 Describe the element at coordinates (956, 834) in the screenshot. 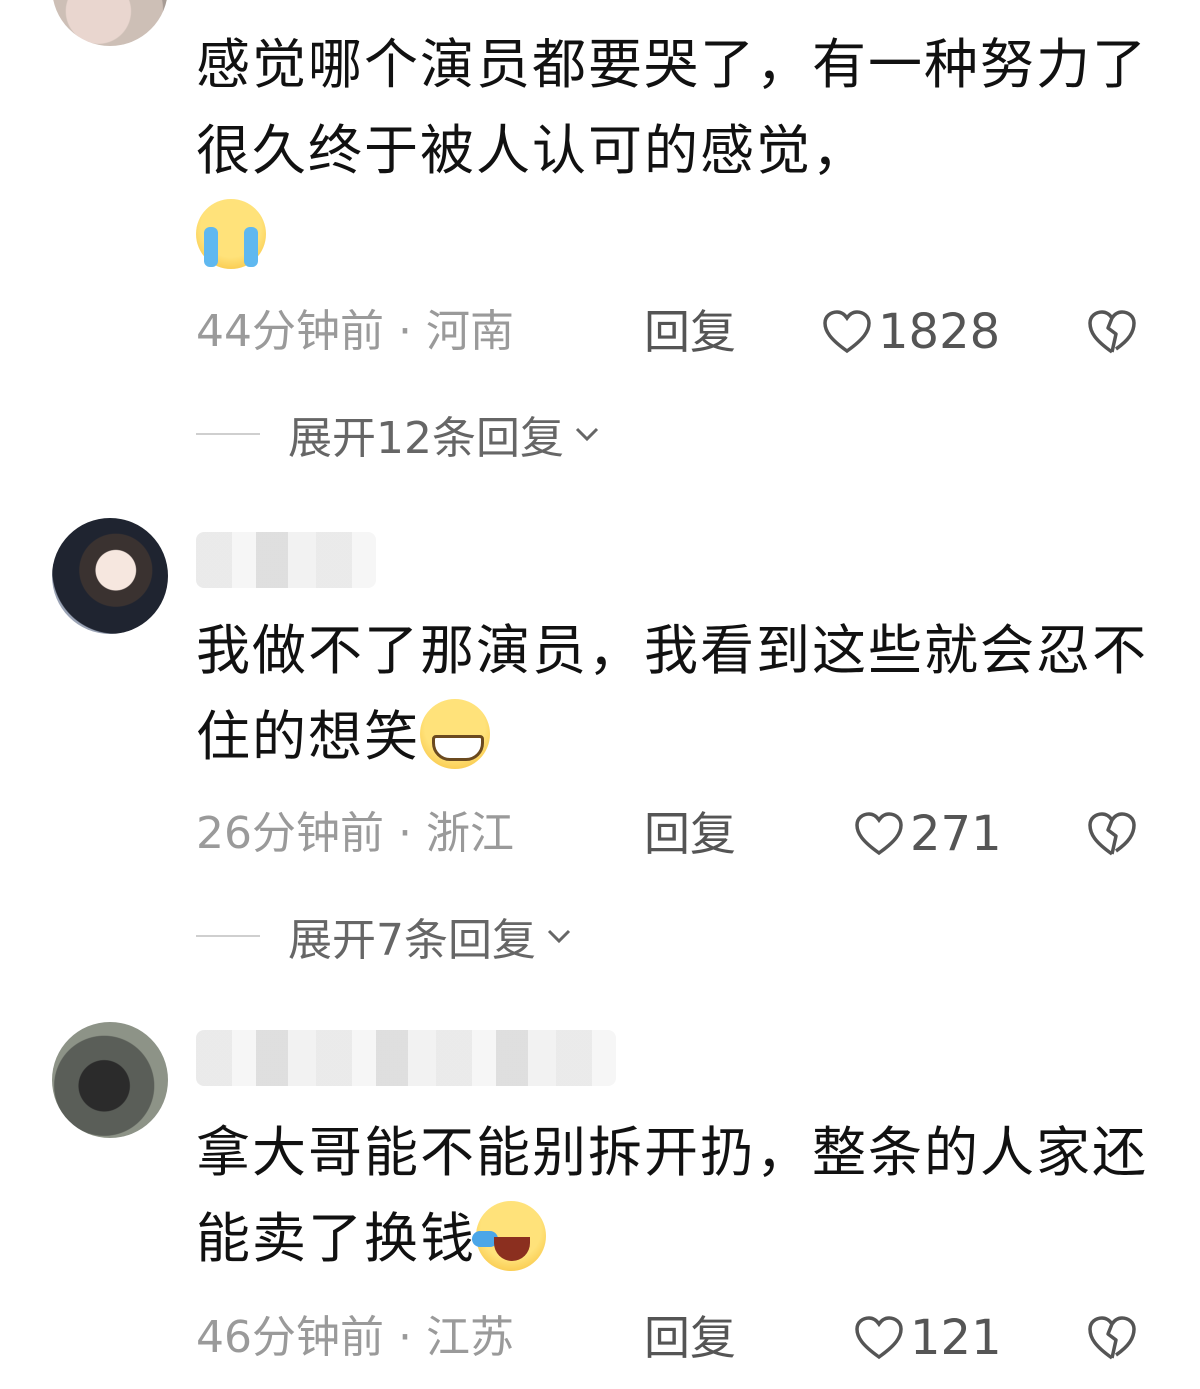

I see `like-count: 271` at that location.